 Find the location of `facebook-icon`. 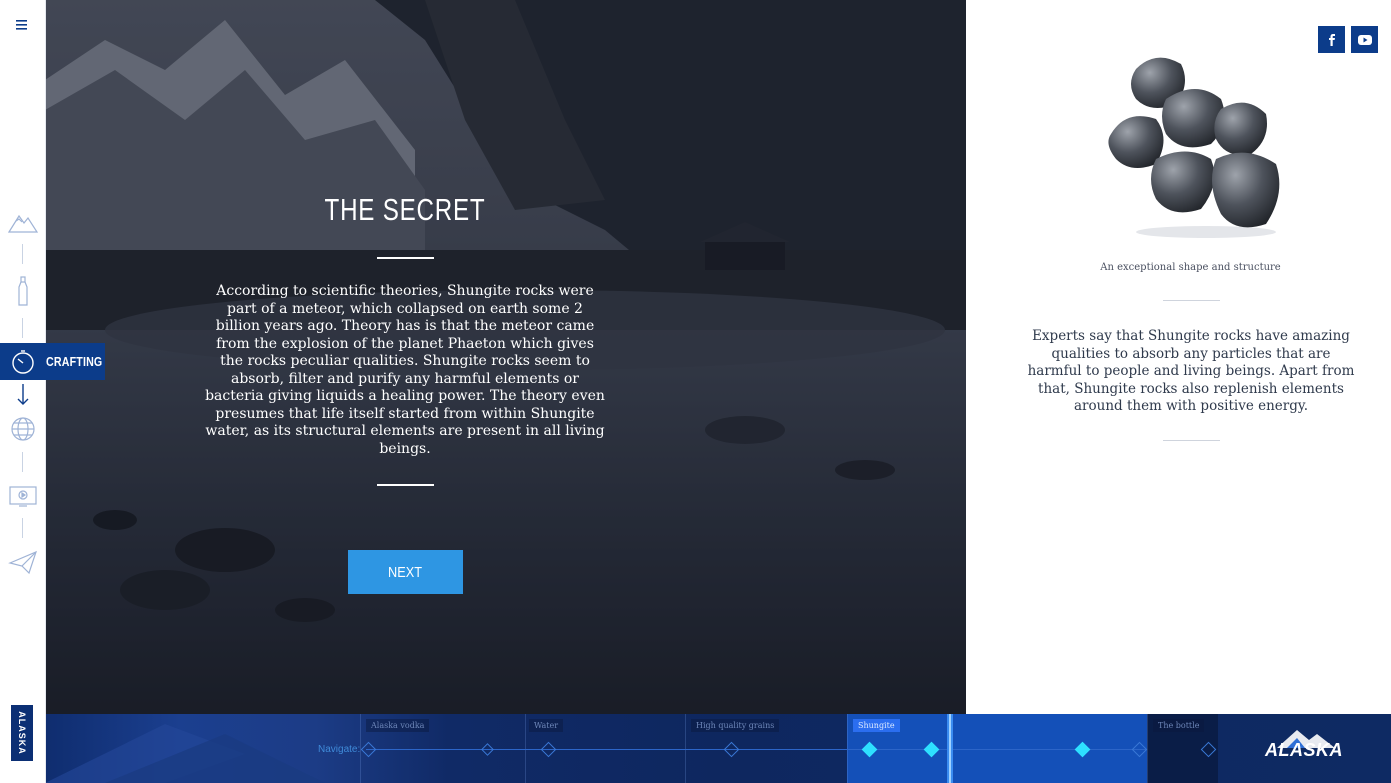

facebook-icon is located at coordinates (1331, 39).